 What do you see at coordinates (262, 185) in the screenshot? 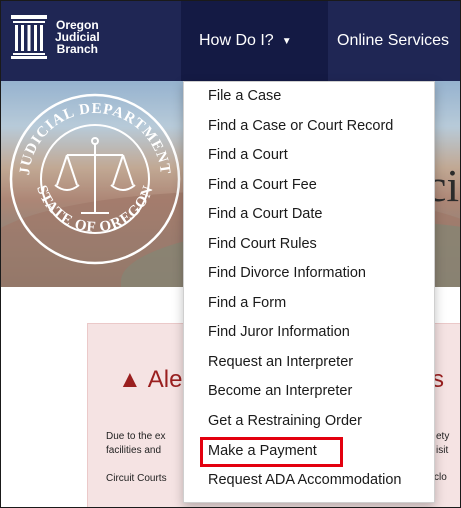
I see `menu-item-find-court-fee: Find a Court Fee` at bounding box center [262, 185].